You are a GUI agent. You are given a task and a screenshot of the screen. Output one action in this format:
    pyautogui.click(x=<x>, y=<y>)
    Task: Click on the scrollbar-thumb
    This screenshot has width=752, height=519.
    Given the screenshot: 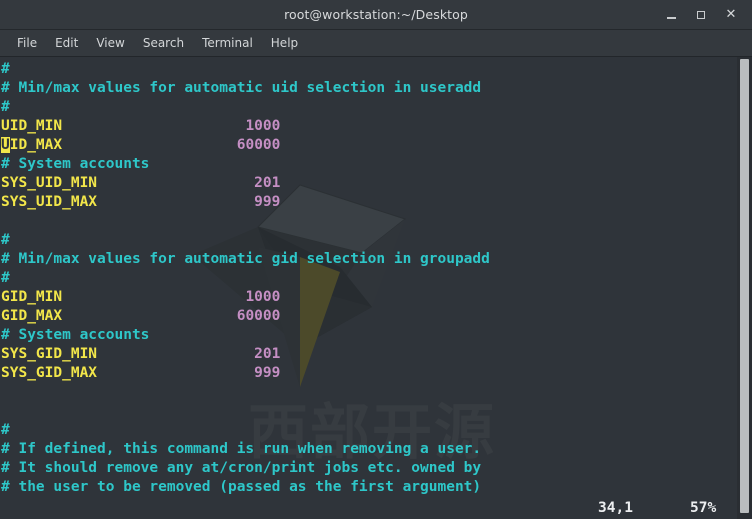 What is the action you would take?
    pyautogui.click(x=744, y=286)
    